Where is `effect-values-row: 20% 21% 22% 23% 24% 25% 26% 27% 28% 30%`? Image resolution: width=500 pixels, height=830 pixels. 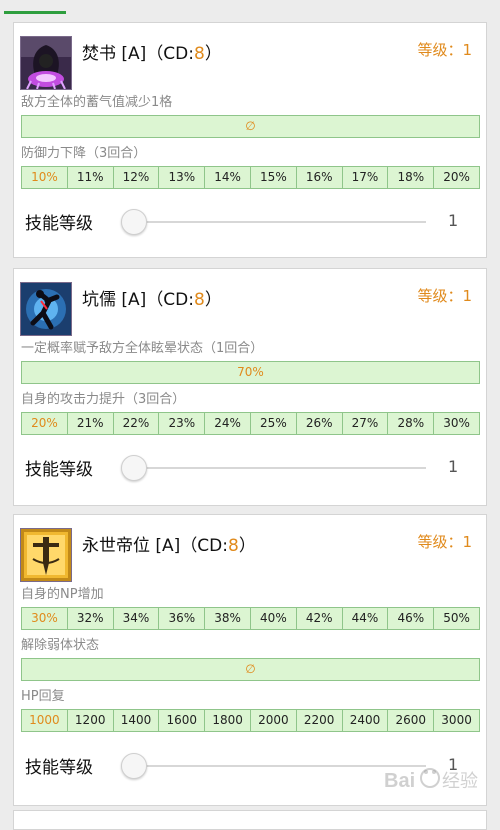 effect-values-row: 20% 21% 22% 23% 24% 25% 26% 27% 28% 30% is located at coordinates (250, 423).